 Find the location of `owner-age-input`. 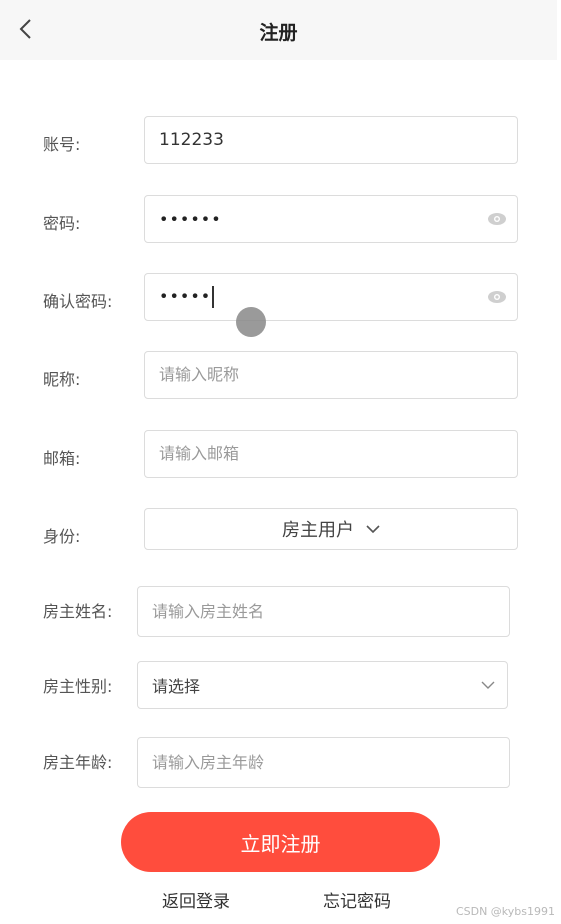

owner-age-input is located at coordinates (323, 762).